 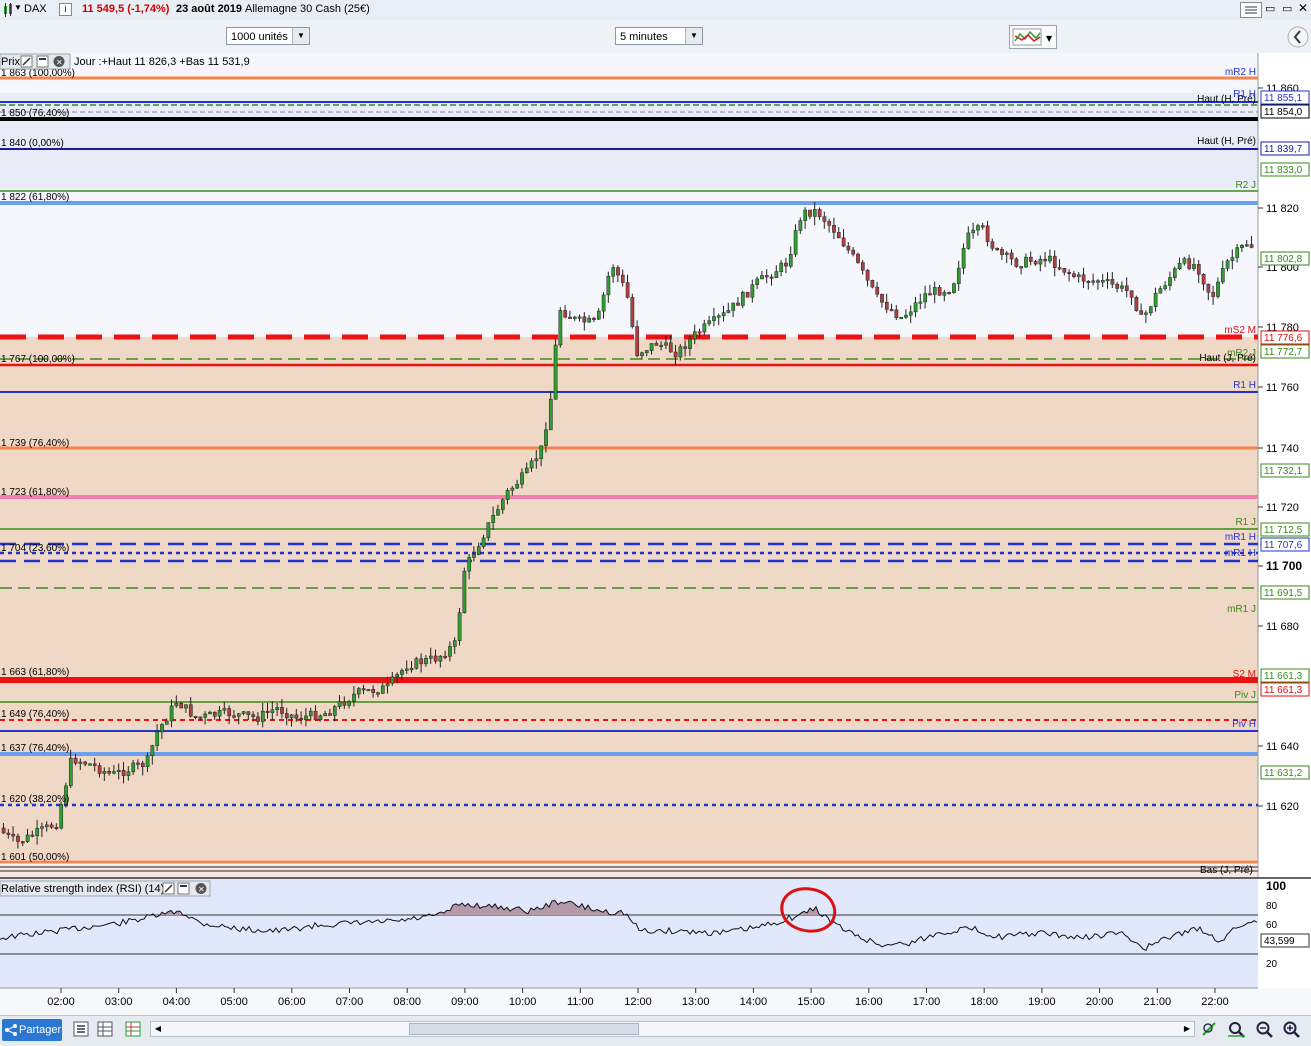 I want to click on grid-icon, so click(x=133, y=1029).